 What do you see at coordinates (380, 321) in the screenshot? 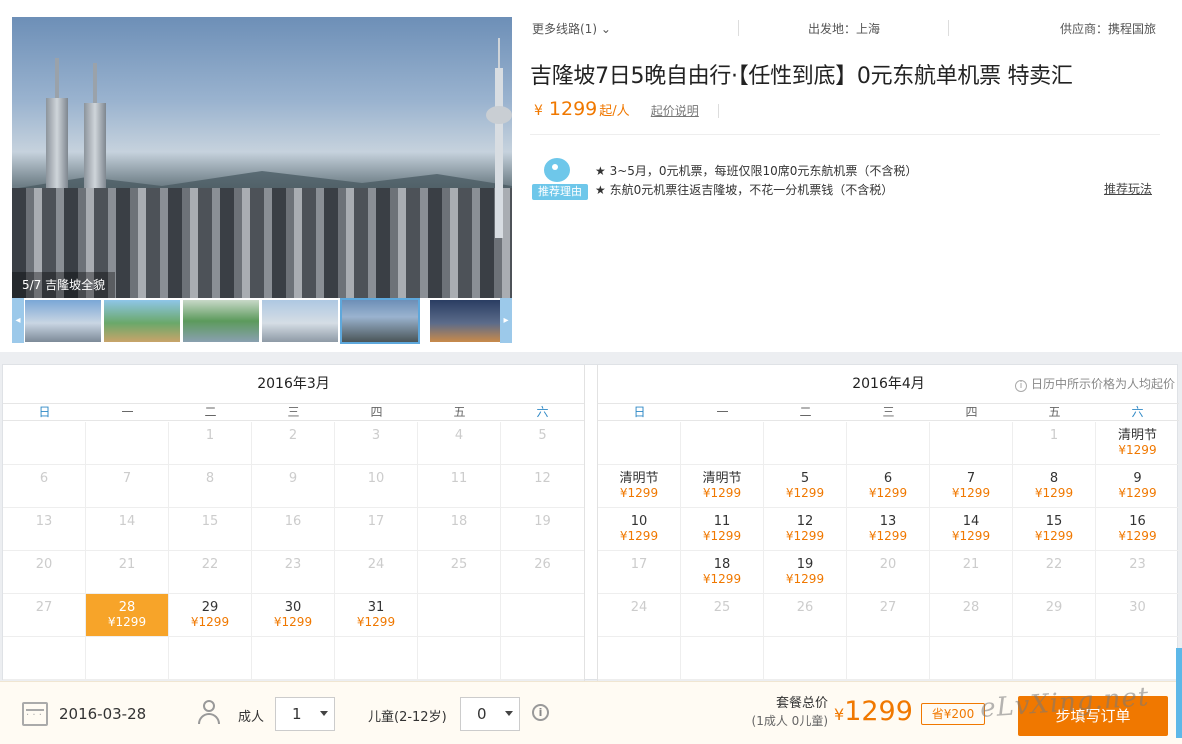
I see `thumbnail-active` at bounding box center [380, 321].